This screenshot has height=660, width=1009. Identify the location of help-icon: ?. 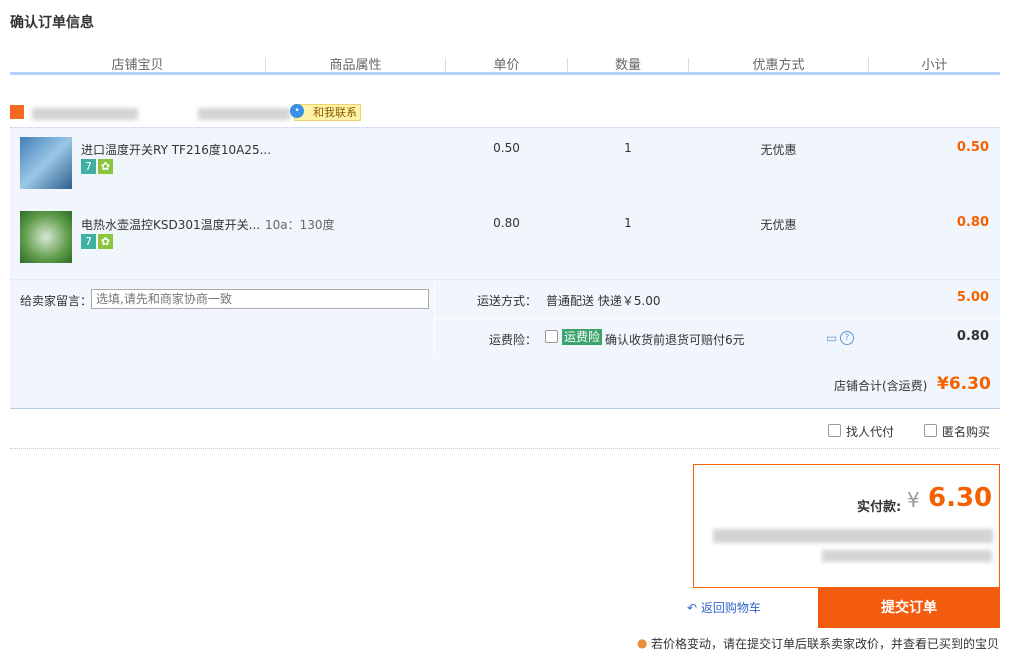
(847, 338).